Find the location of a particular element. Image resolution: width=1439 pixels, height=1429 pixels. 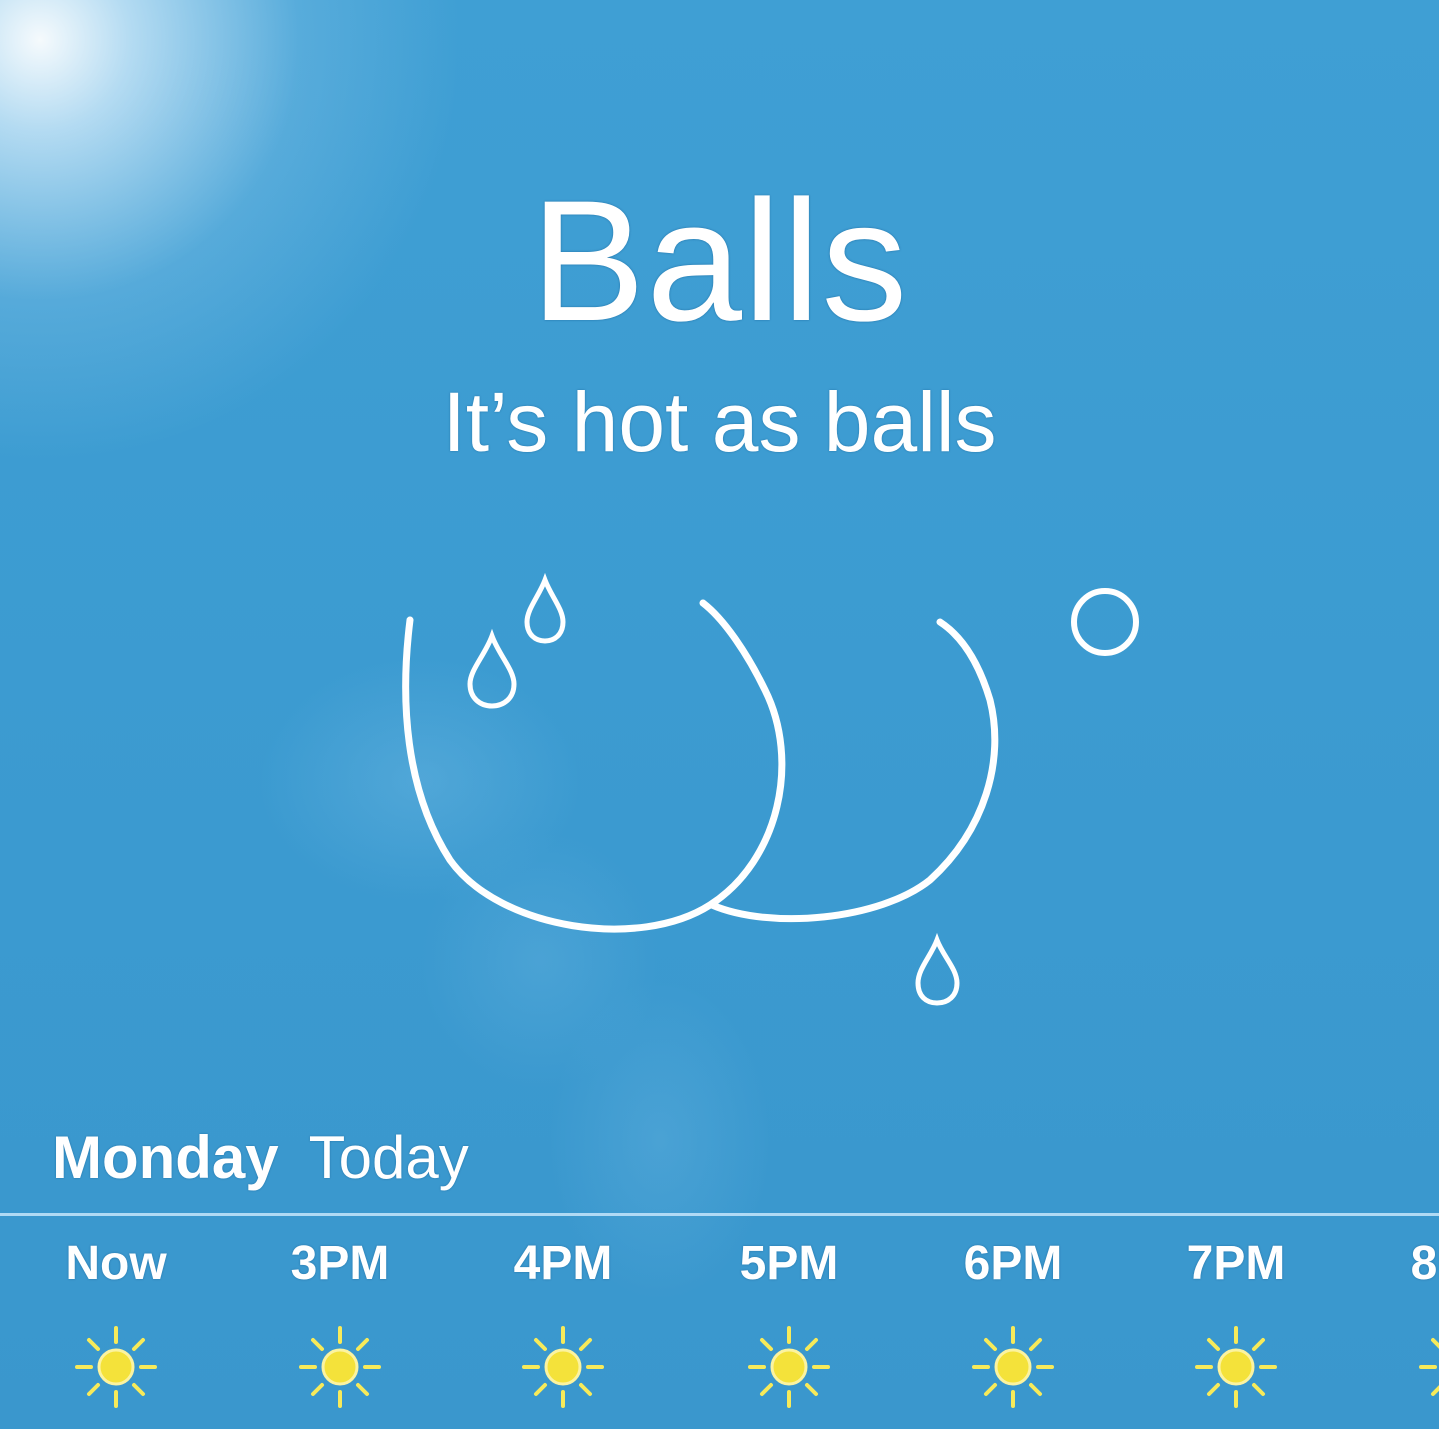

divider is located at coordinates (719, 1214).